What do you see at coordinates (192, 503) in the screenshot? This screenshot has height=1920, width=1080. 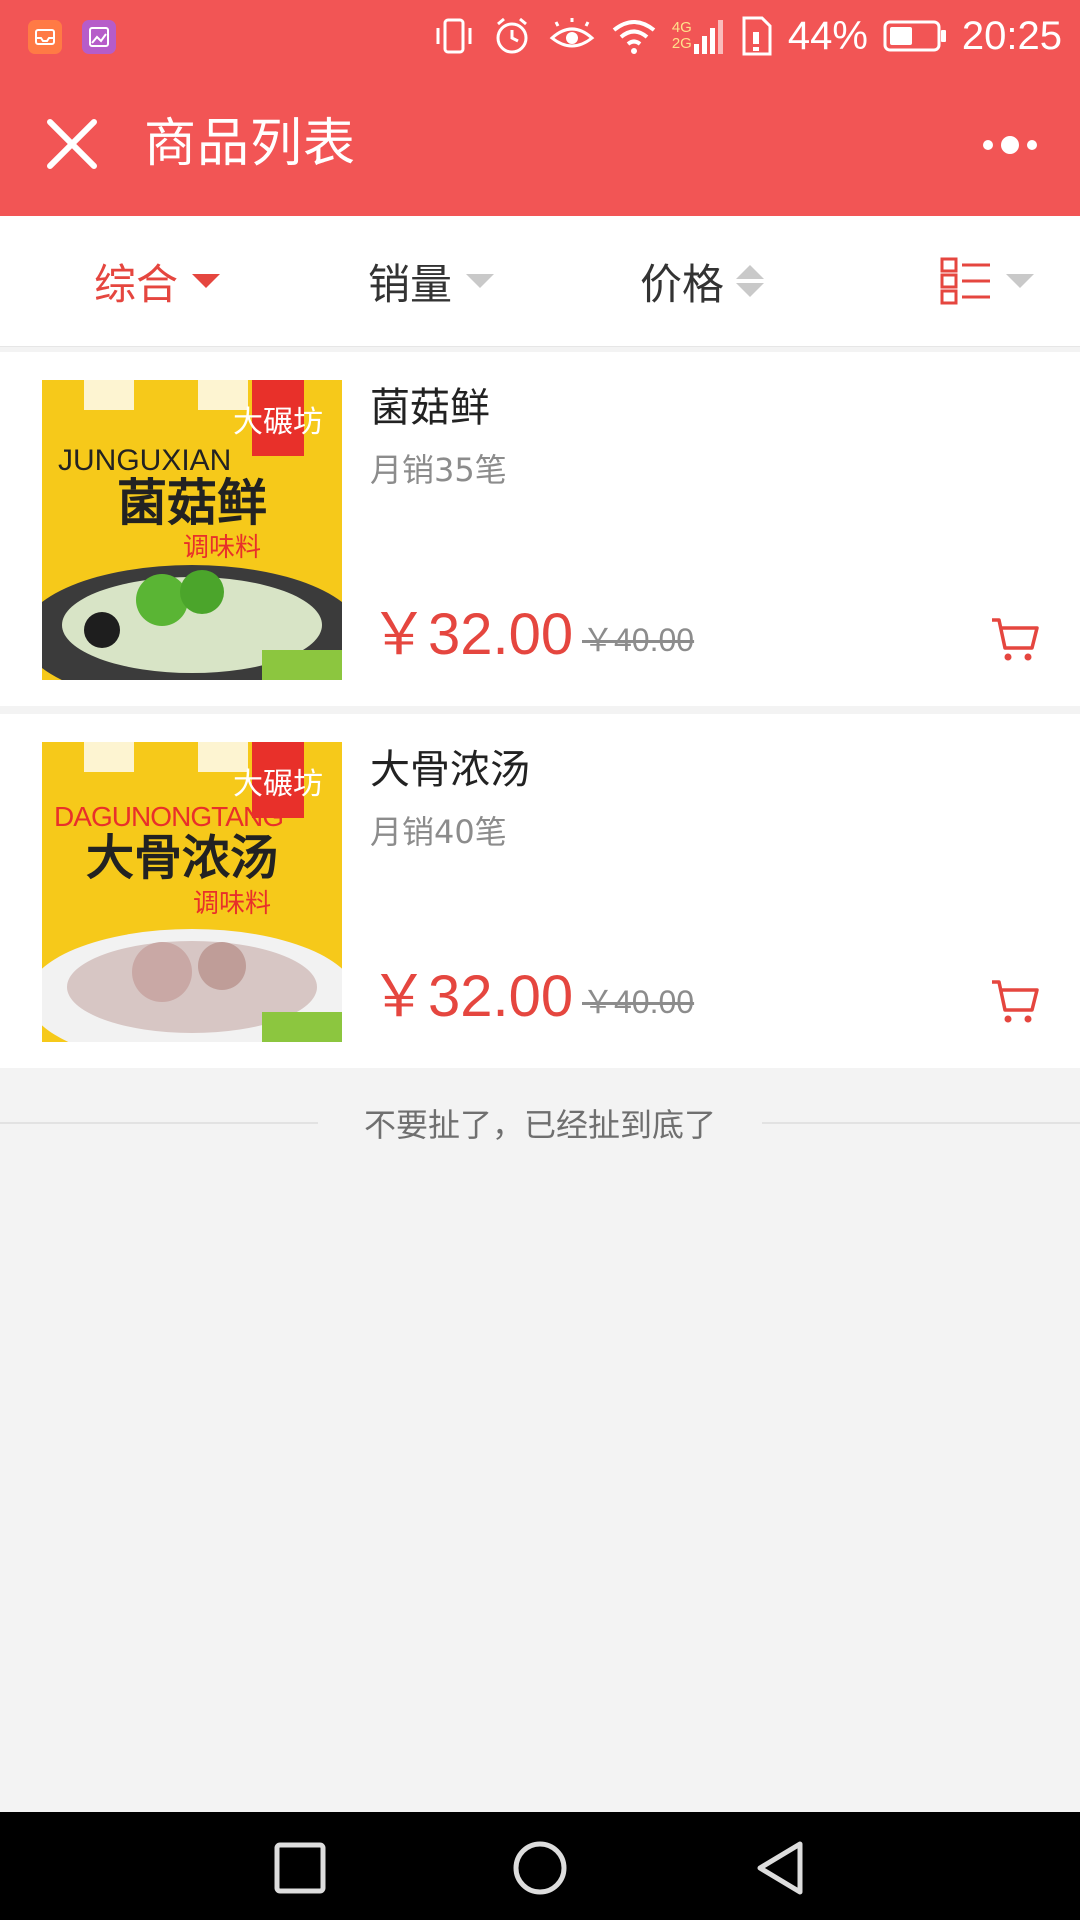 I see `product-image-cn: 菌菇鲜` at bounding box center [192, 503].